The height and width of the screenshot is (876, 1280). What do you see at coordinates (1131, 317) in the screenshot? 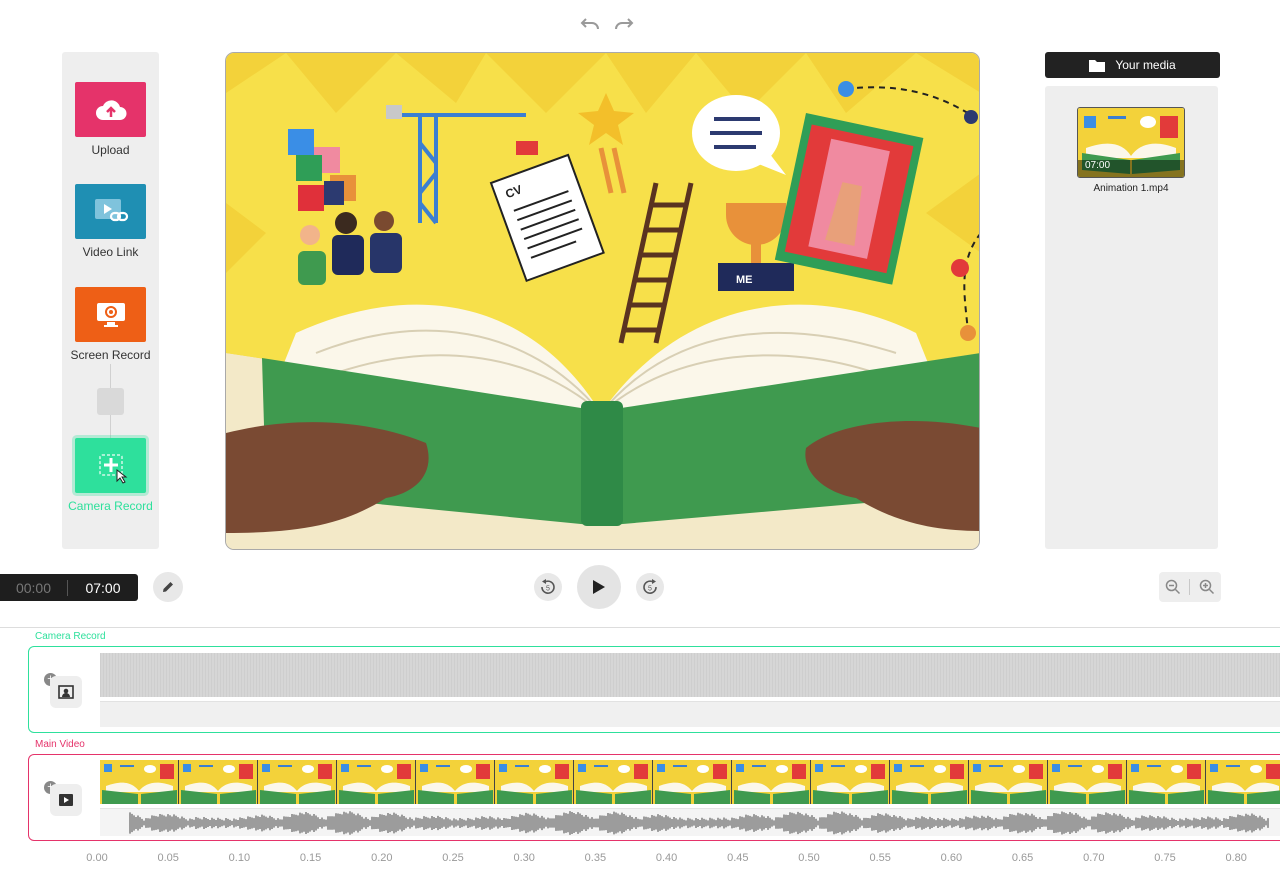
I see `media-library-panel: 07:00 Animation 1.mp4` at bounding box center [1131, 317].